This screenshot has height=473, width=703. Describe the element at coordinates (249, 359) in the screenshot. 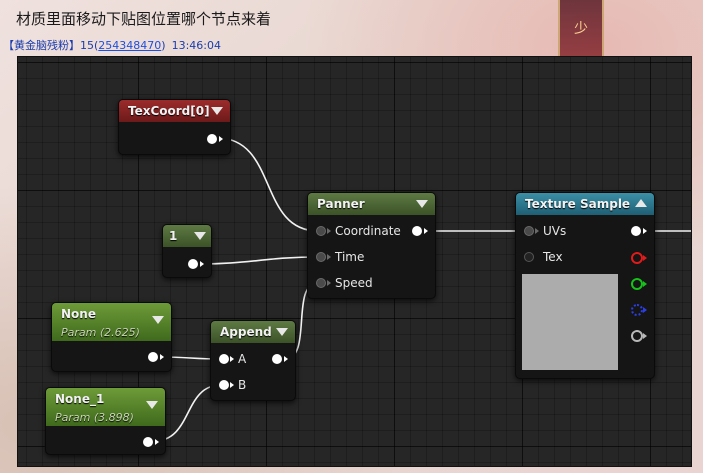

I see `append-pin-a: A` at that location.